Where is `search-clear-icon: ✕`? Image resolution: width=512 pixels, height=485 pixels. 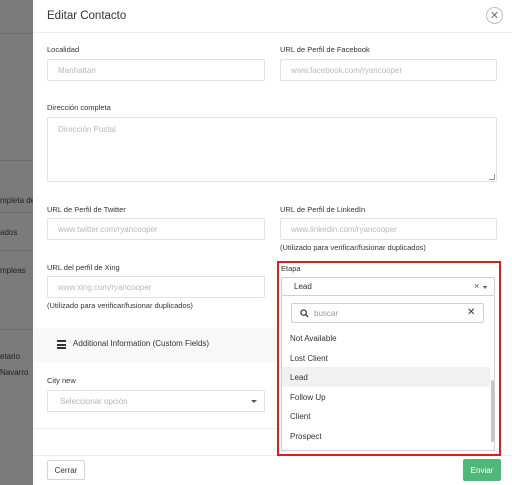
search-clear-icon: ✕ is located at coordinates (471, 312).